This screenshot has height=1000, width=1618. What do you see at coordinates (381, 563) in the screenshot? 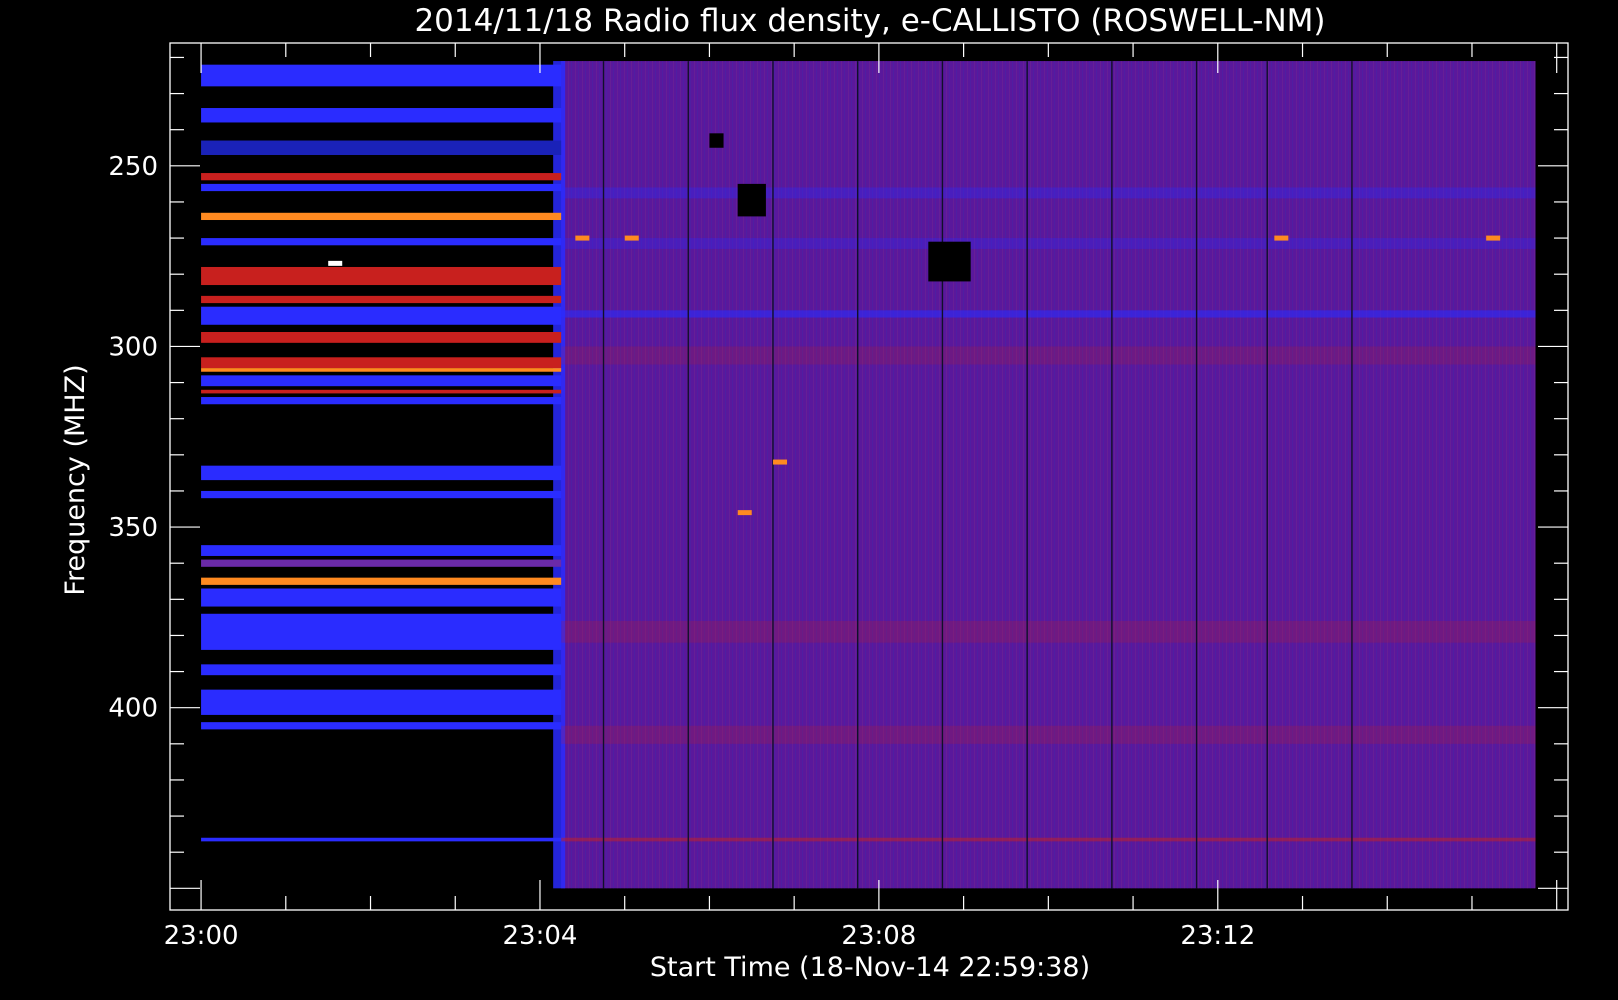
I see `band-purple` at bounding box center [381, 563].